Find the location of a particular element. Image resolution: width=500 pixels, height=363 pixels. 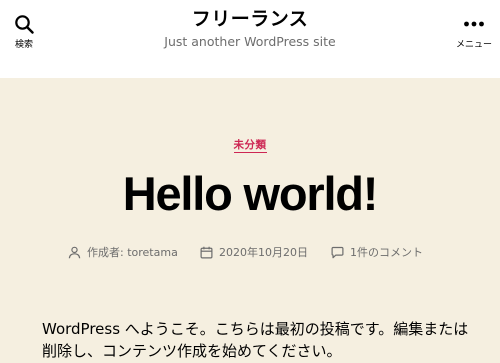

post-author-link: 作成者: toretama is located at coordinates (132, 252).